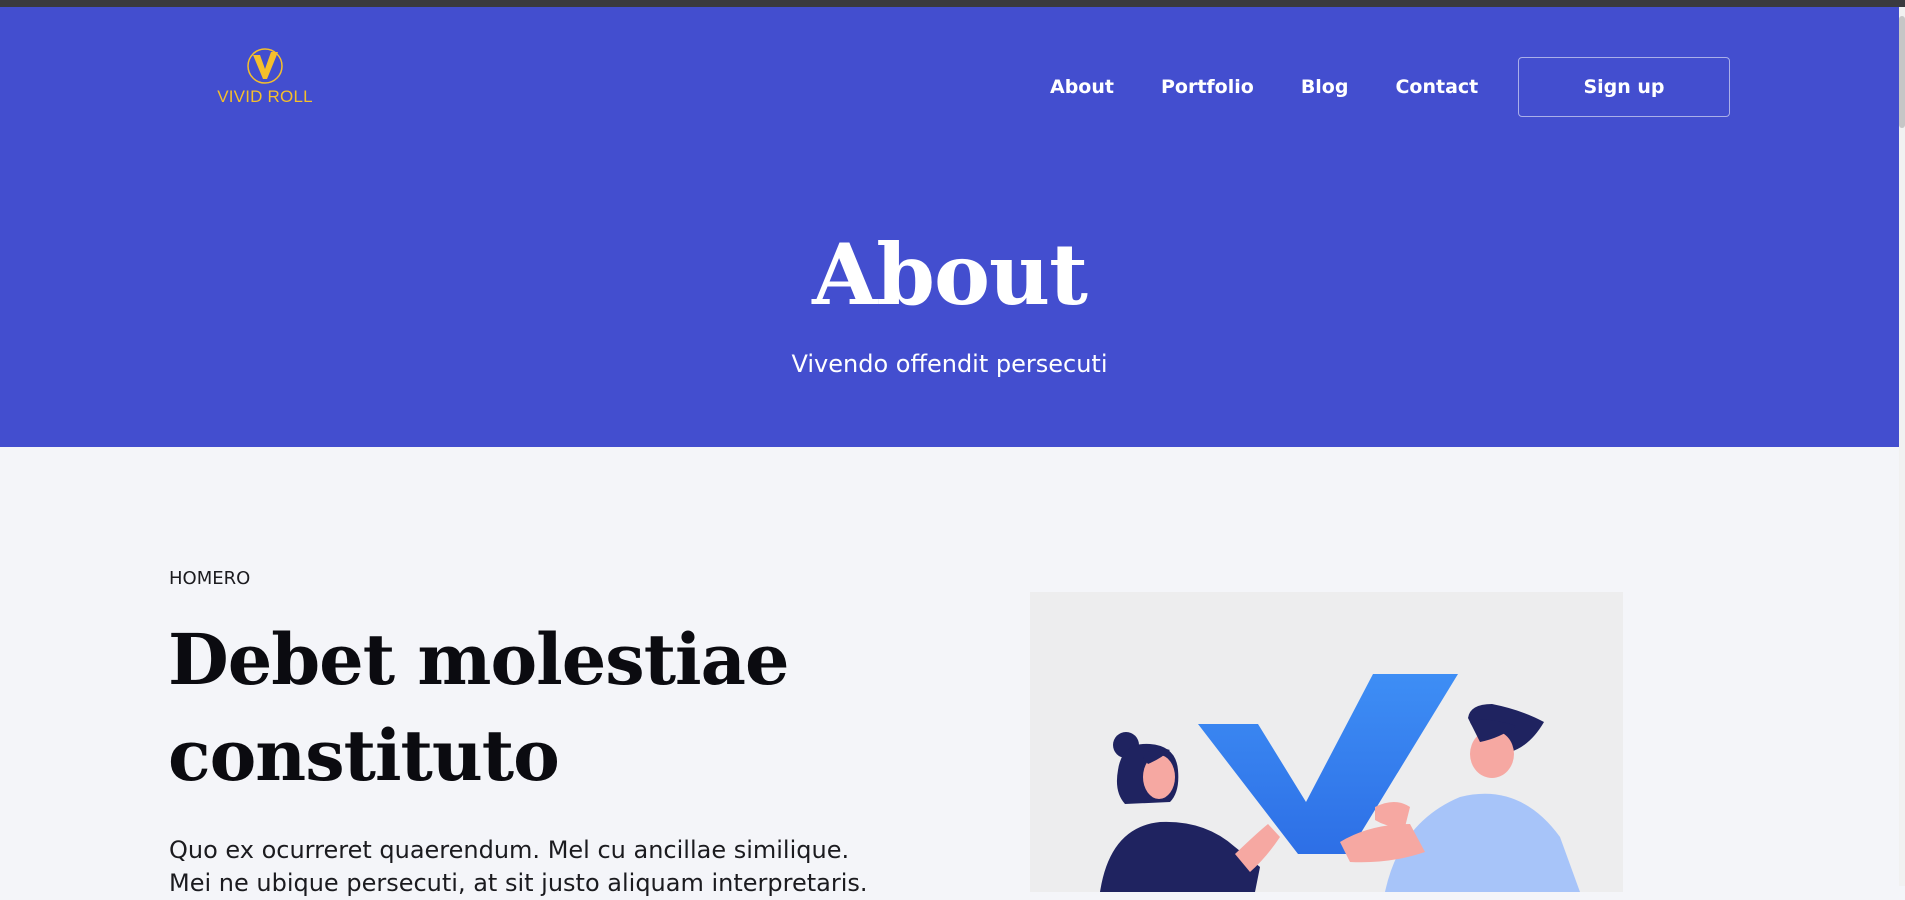 The width and height of the screenshot is (1905, 900). What do you see at coordinates (479, 707) in the screenshot?
I see `section-heading: Debet molestiae constituto` at bounding box center [479, 707].